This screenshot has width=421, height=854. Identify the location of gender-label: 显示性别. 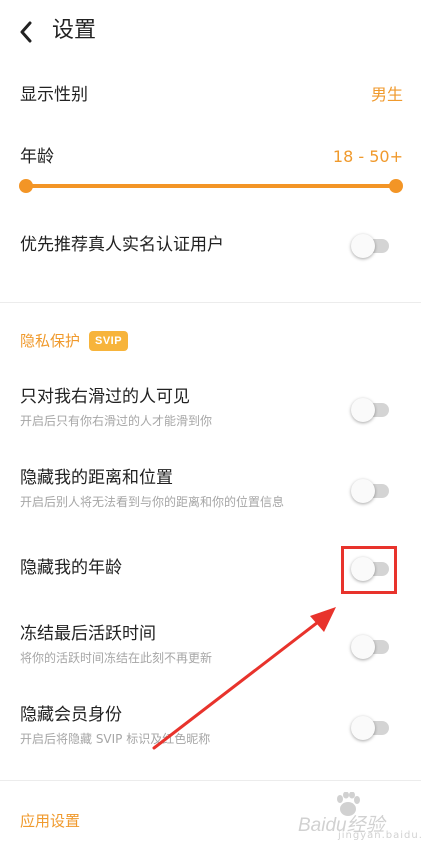
(54, 95).